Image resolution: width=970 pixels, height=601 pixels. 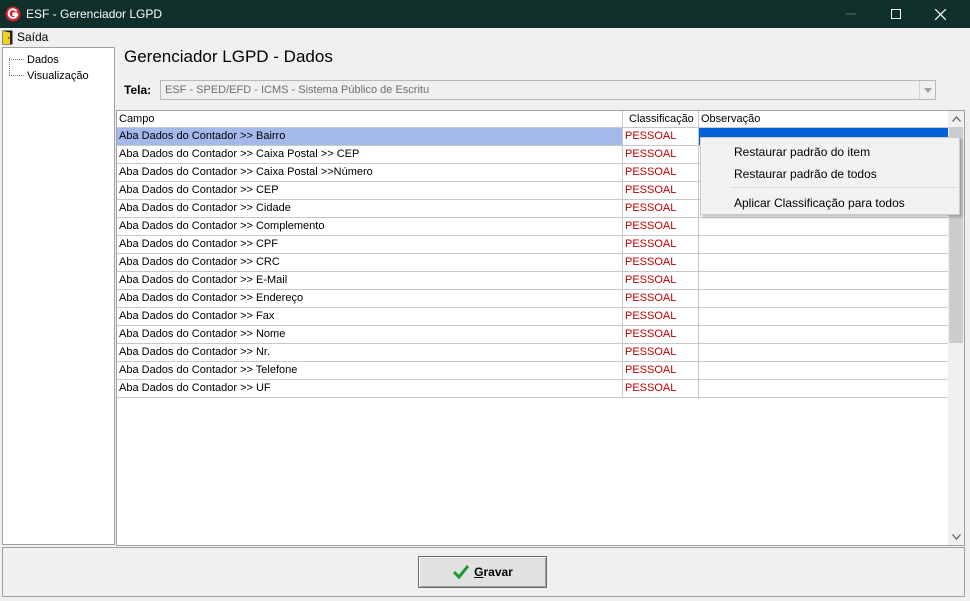 What do you see at coordinates (370, 334) in the screenshot?
I see `cell-campo: Aba Dados do Contador >> Nome` at bounding box center [370, 334].